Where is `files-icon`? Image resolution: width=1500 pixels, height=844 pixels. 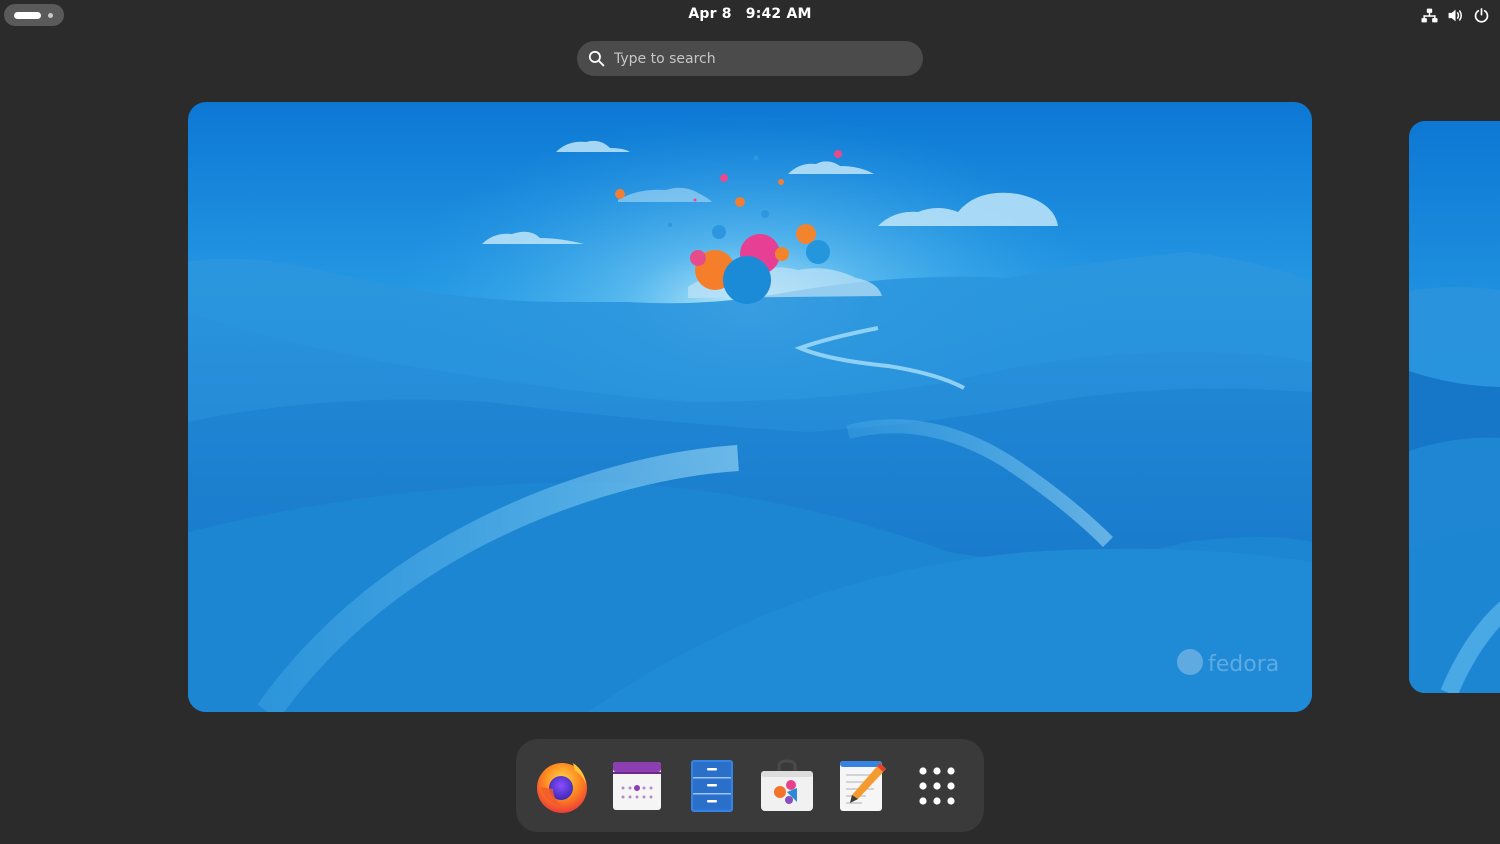
files-icon is located at coordinates (712, 786).